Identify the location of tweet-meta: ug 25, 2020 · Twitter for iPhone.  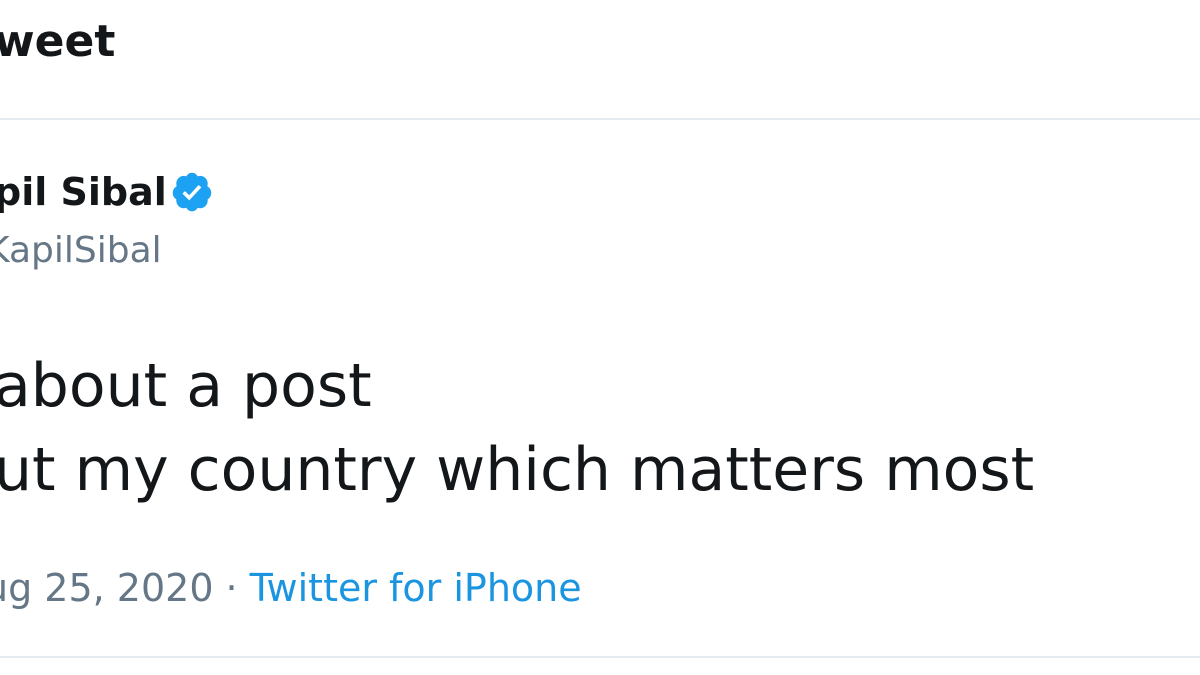
(291, 588).